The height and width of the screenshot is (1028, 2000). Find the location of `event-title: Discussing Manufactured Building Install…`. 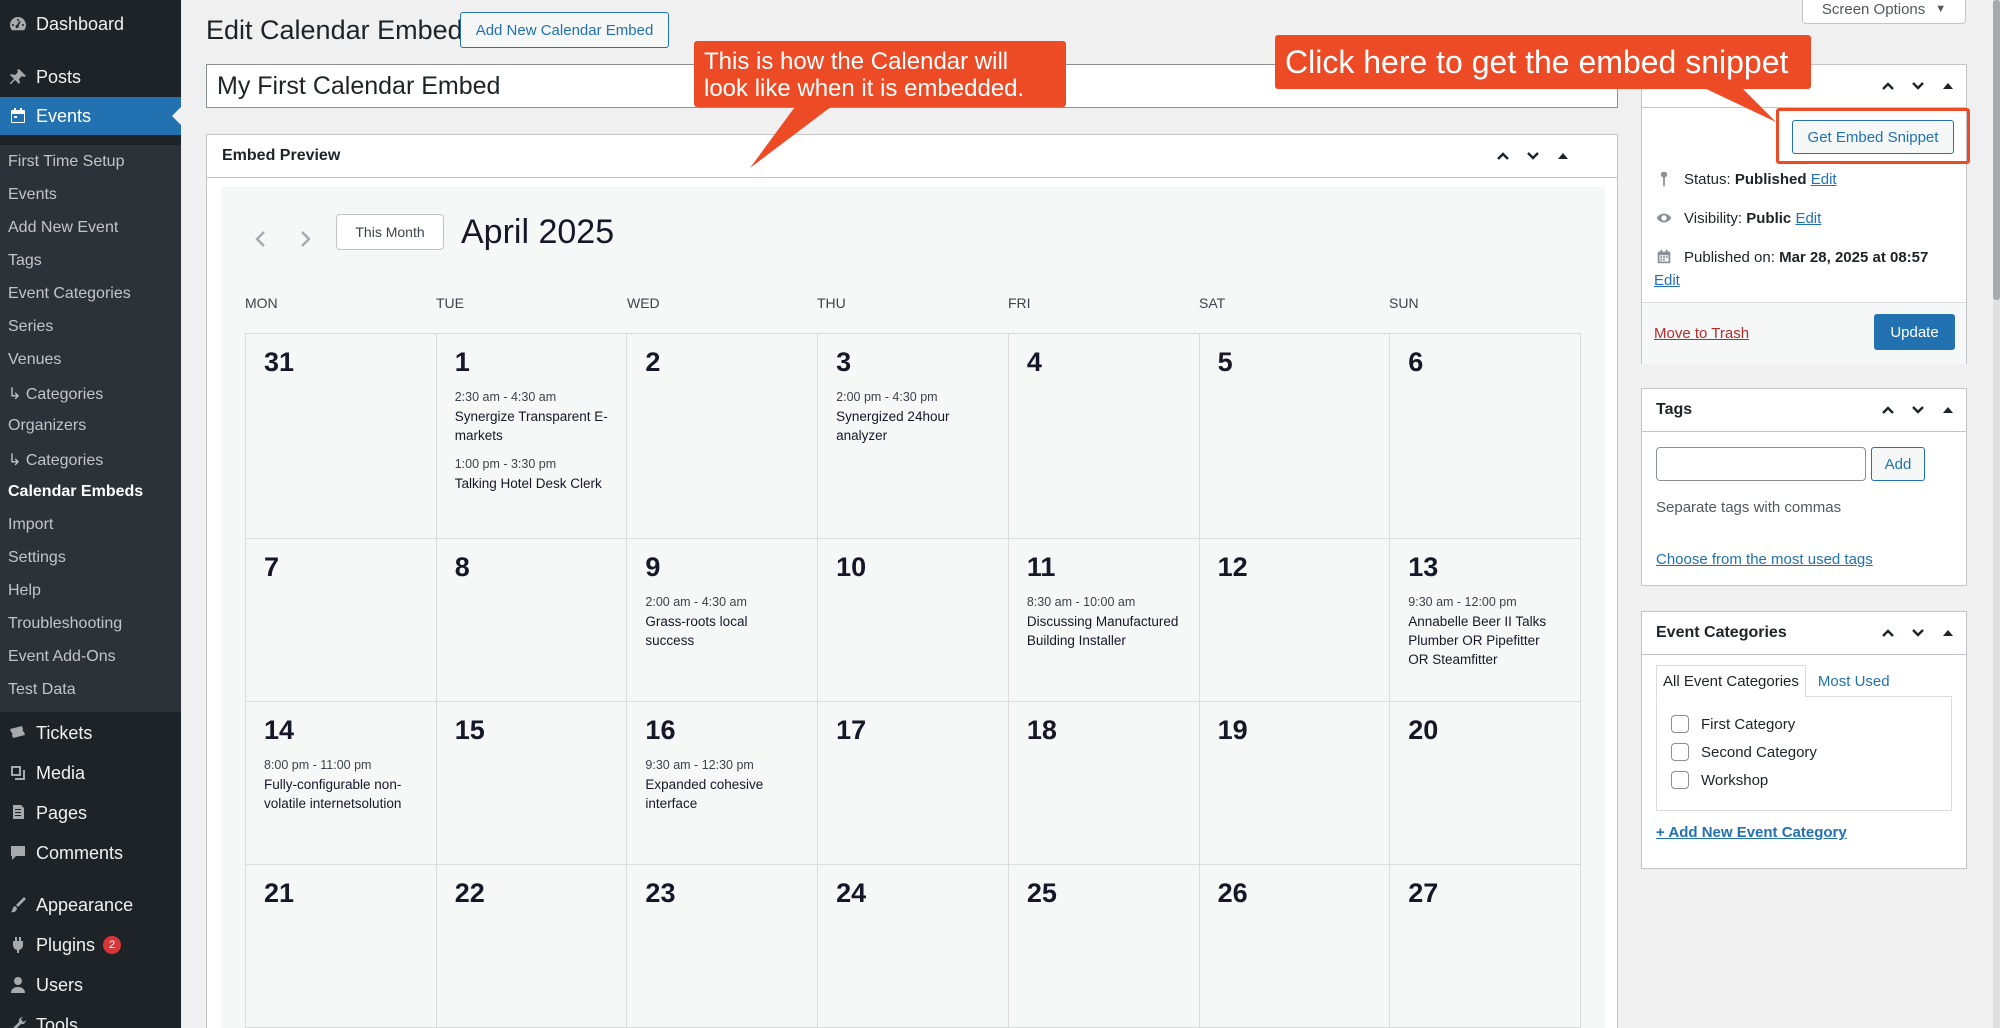

event-title: Discussing Manufactured Building Install… is located at coordinates (1104, 631).